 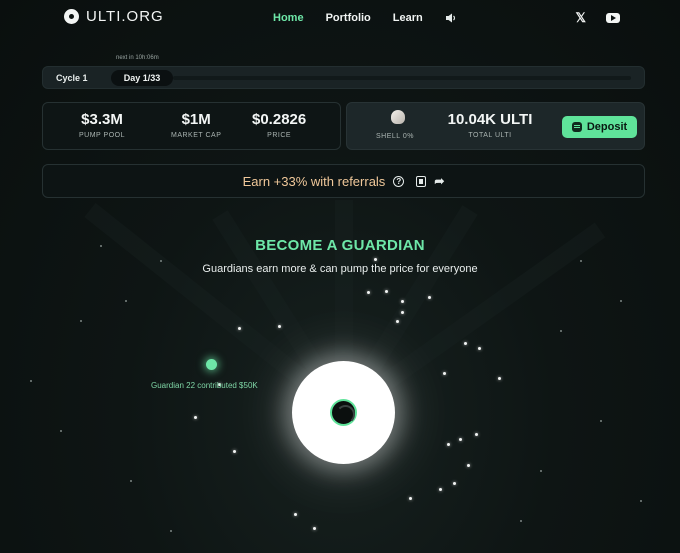 What do you see at coordinates (613, 17) in the screenshot?
I see `youtube-icon` at bounding box center [613, 17].